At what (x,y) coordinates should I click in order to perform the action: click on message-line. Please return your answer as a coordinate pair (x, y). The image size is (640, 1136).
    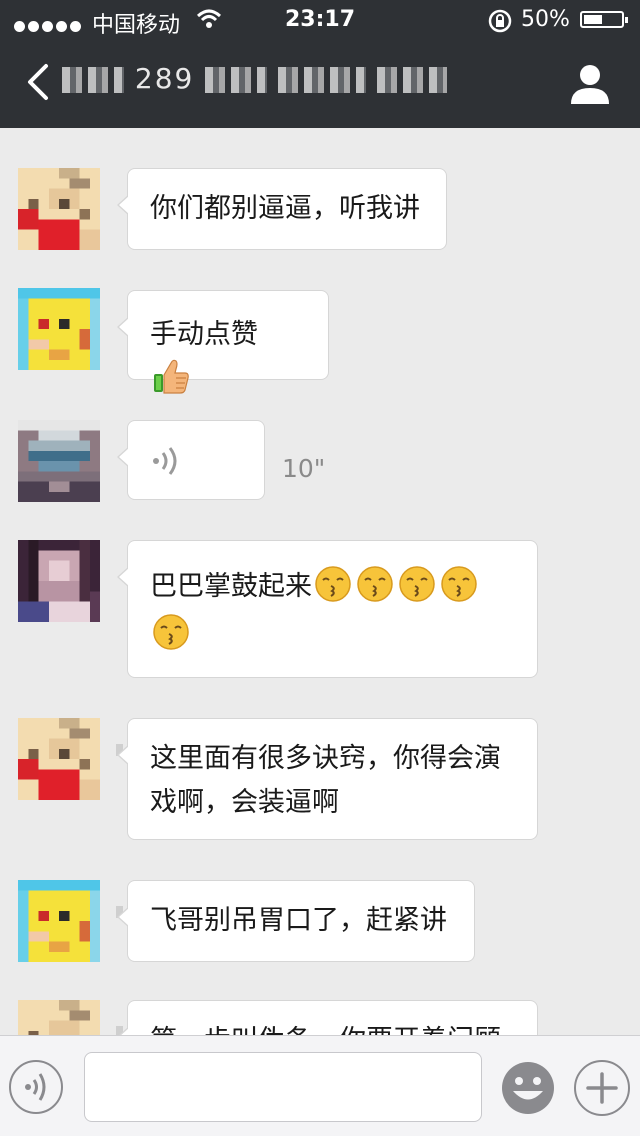
    Looking at the image, I should click on (332, 635).